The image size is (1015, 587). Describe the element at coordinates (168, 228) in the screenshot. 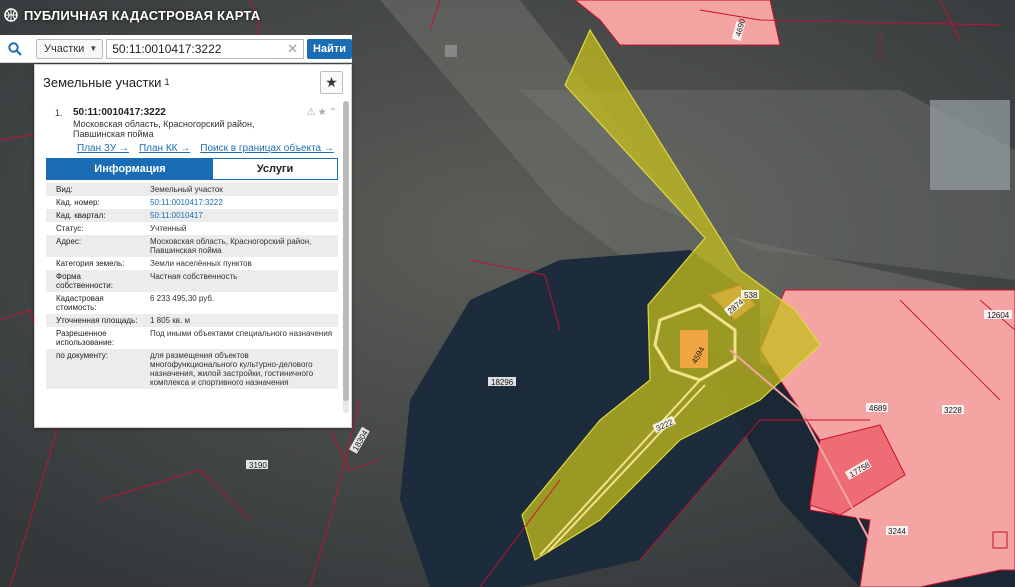

I see `attribute-value: Учтенный` at that location.